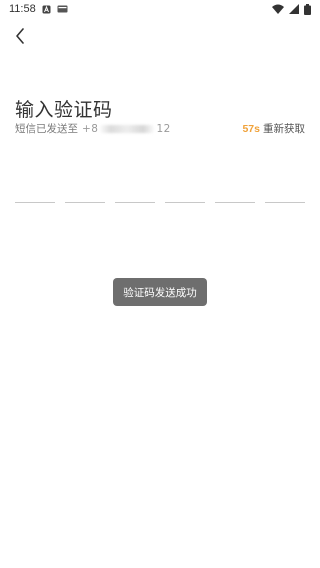 The height and width of the screenshot is (568, 320). I want to click on resend-group: 57s 重新获取, so click(273, 128).